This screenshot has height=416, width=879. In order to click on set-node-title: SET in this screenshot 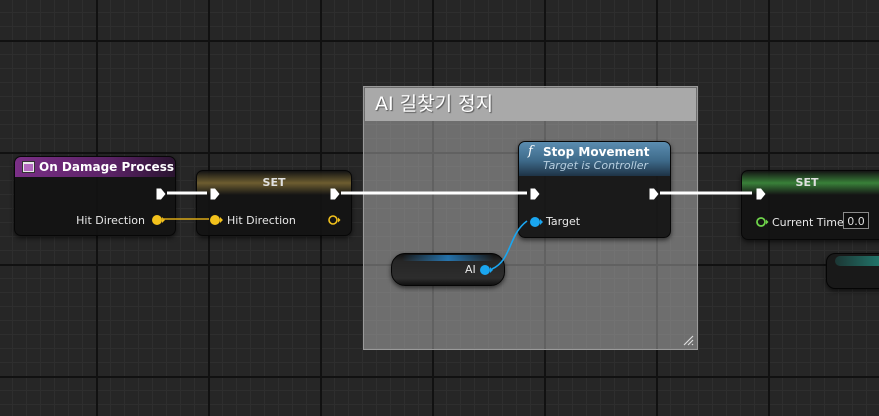, I will do `click(274, 182)`.